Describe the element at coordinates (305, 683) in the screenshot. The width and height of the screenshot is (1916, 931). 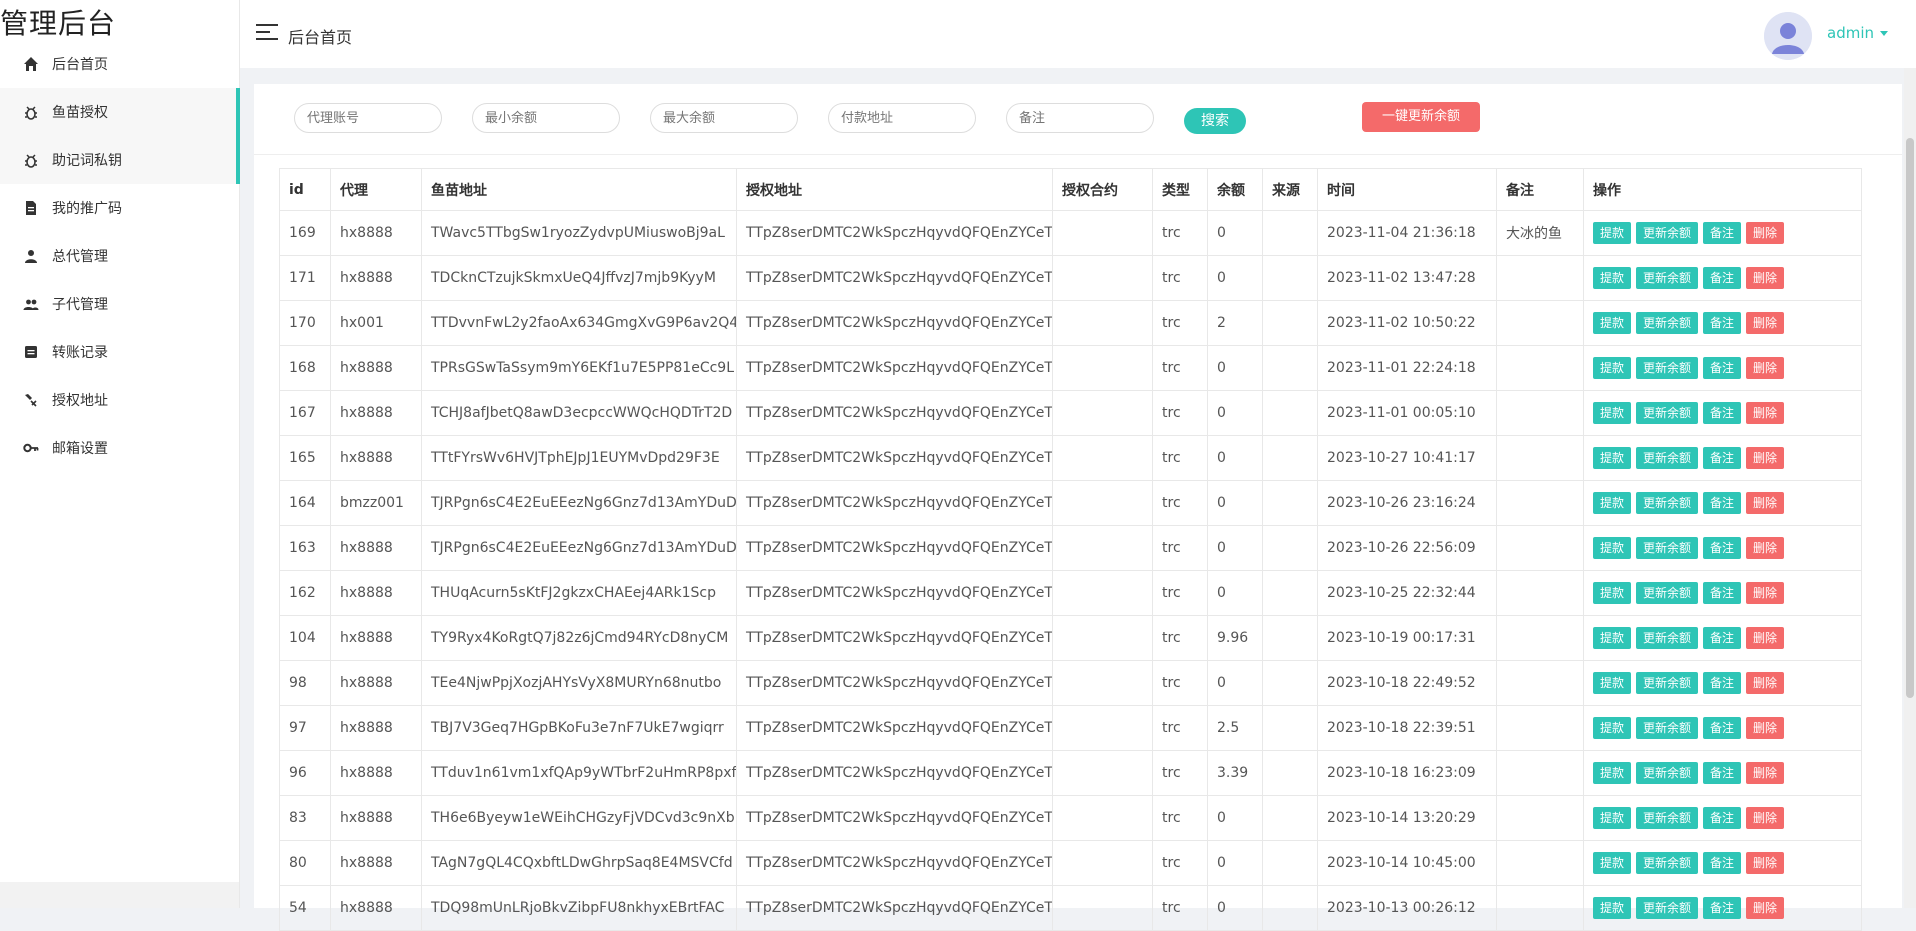
I see `cell-id: 98` at that location.